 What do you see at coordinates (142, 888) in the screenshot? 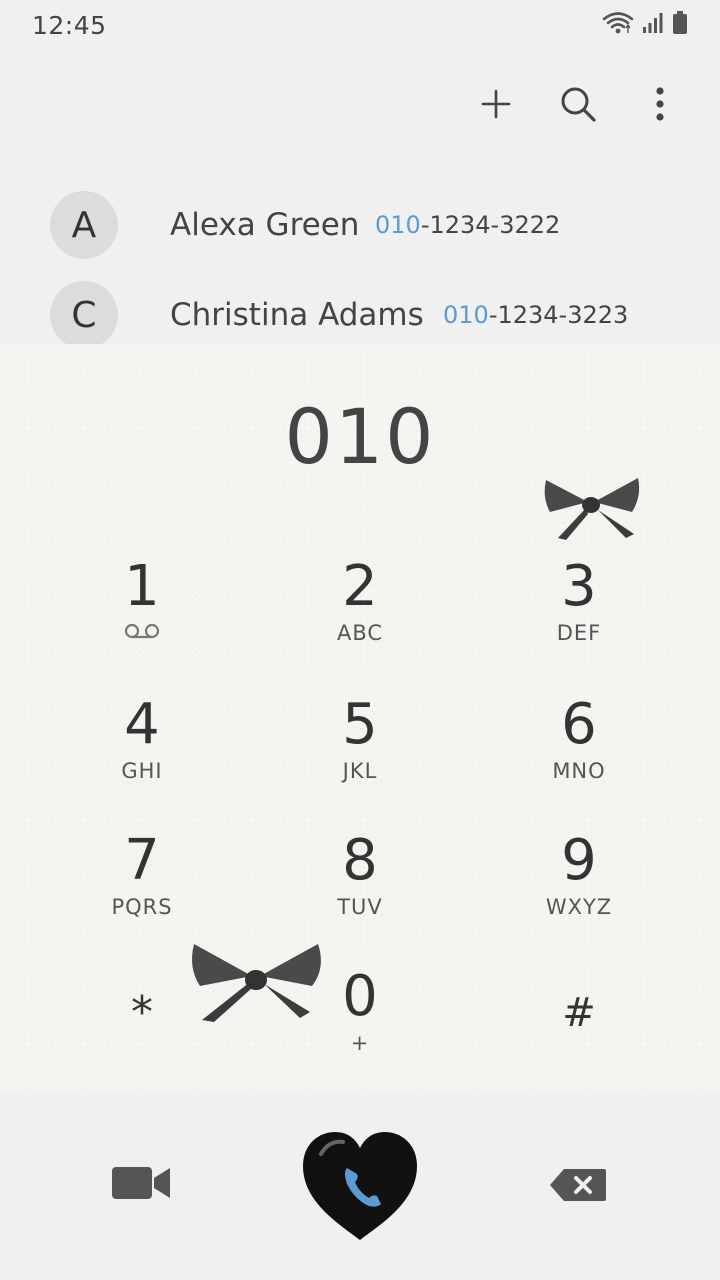
I see `dial-key-7: 7 PQRS` at bounding box center [142, 888].